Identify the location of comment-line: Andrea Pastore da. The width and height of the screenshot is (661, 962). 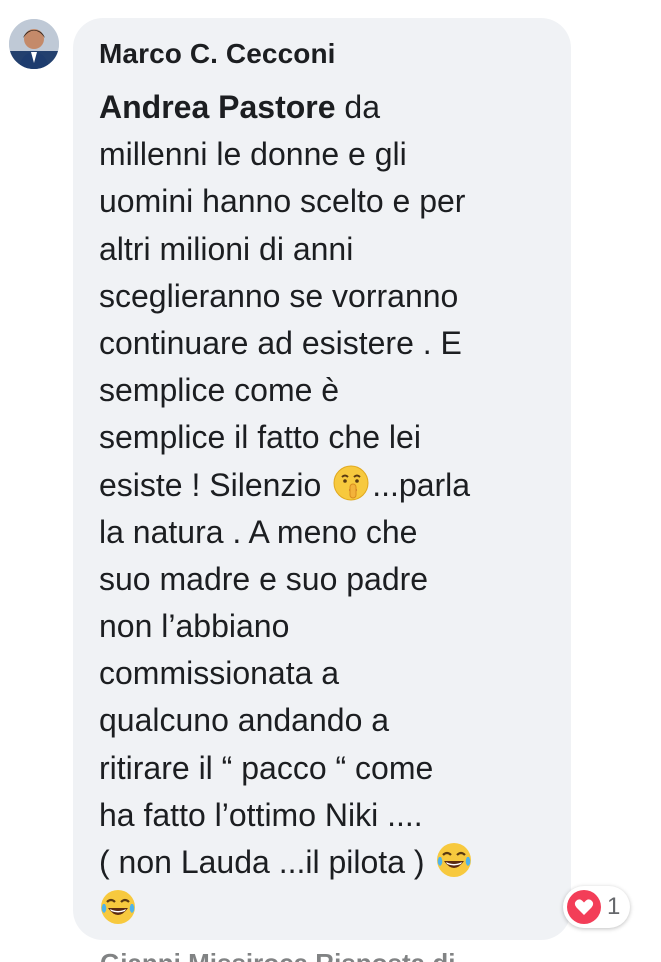
(240, 107).